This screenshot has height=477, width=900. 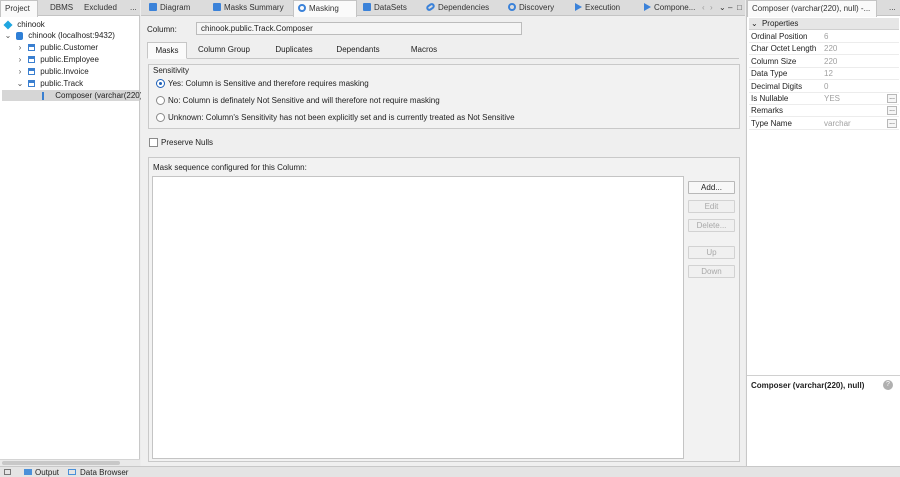 What do you see at coordinates (160, 100) in the screenshot?
I see `sensitivity-no-radio` at bounding box center [160, 100].